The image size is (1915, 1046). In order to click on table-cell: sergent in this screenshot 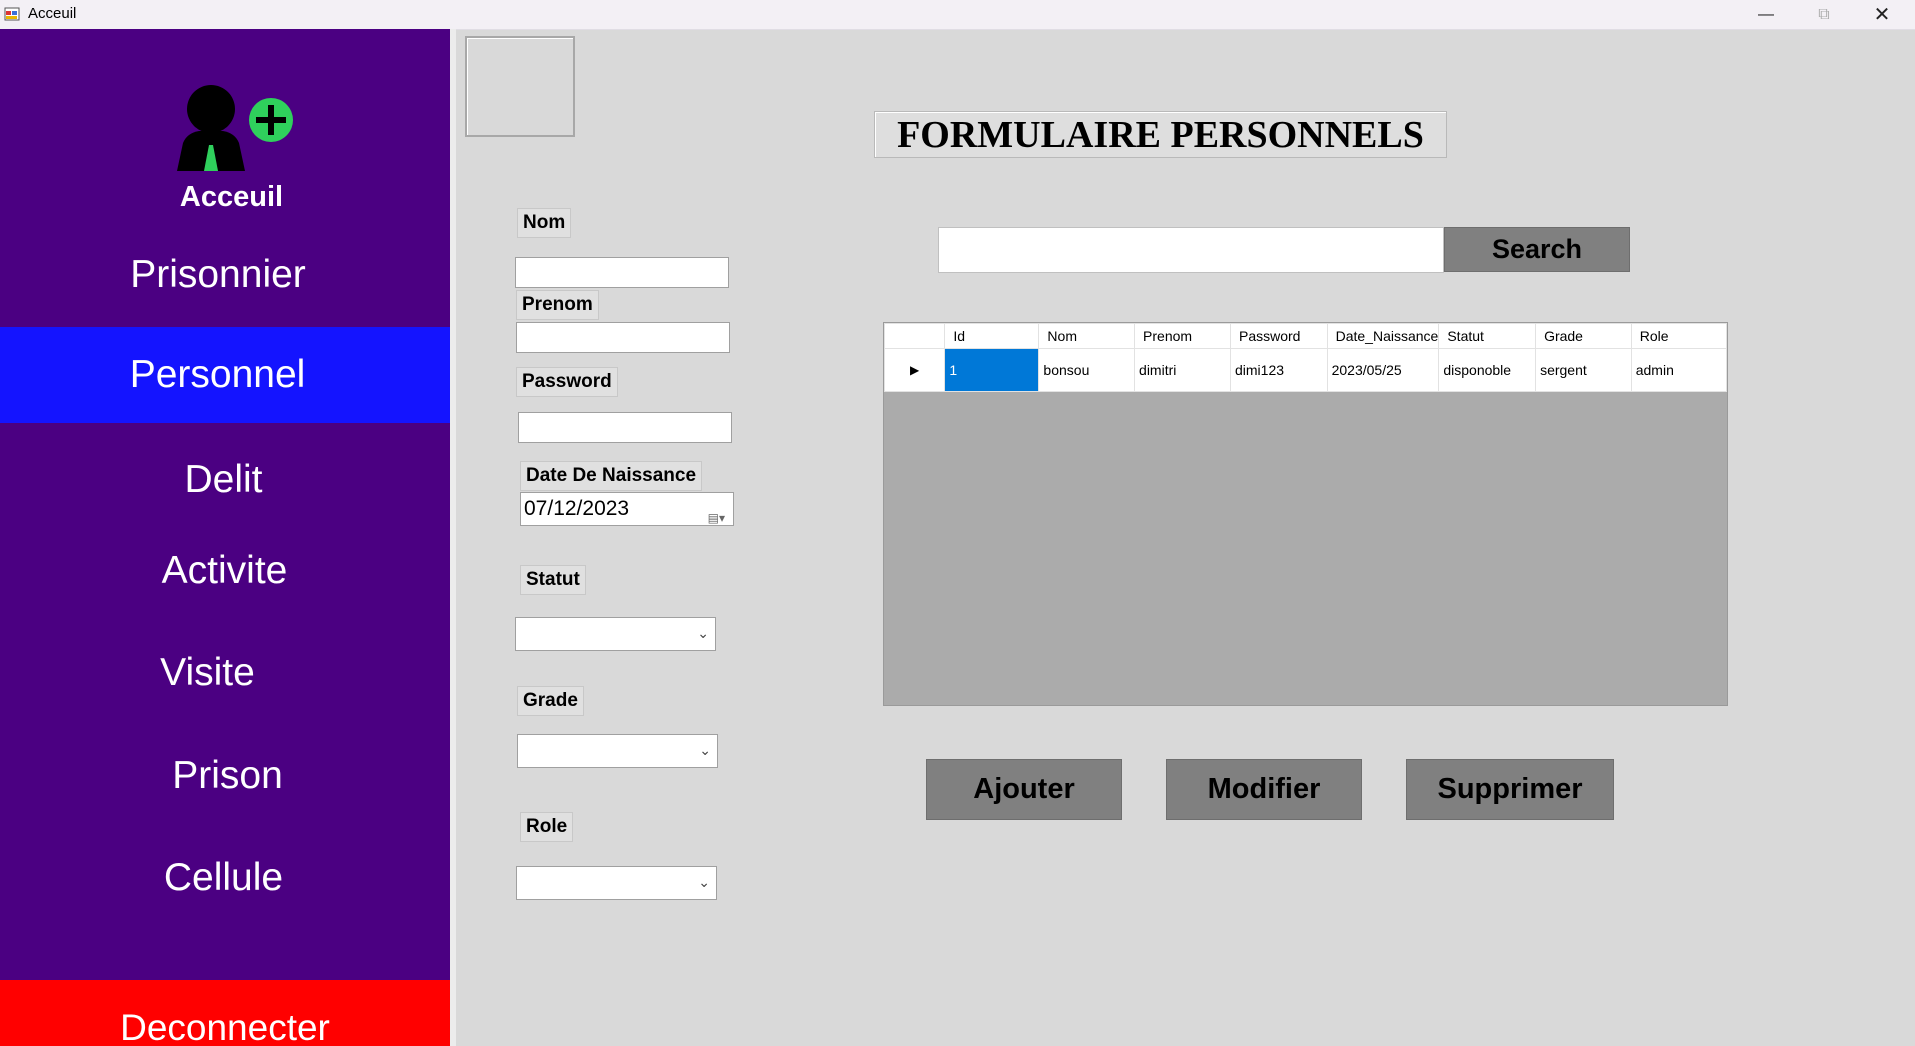, I will do `click(1583, 370)`.